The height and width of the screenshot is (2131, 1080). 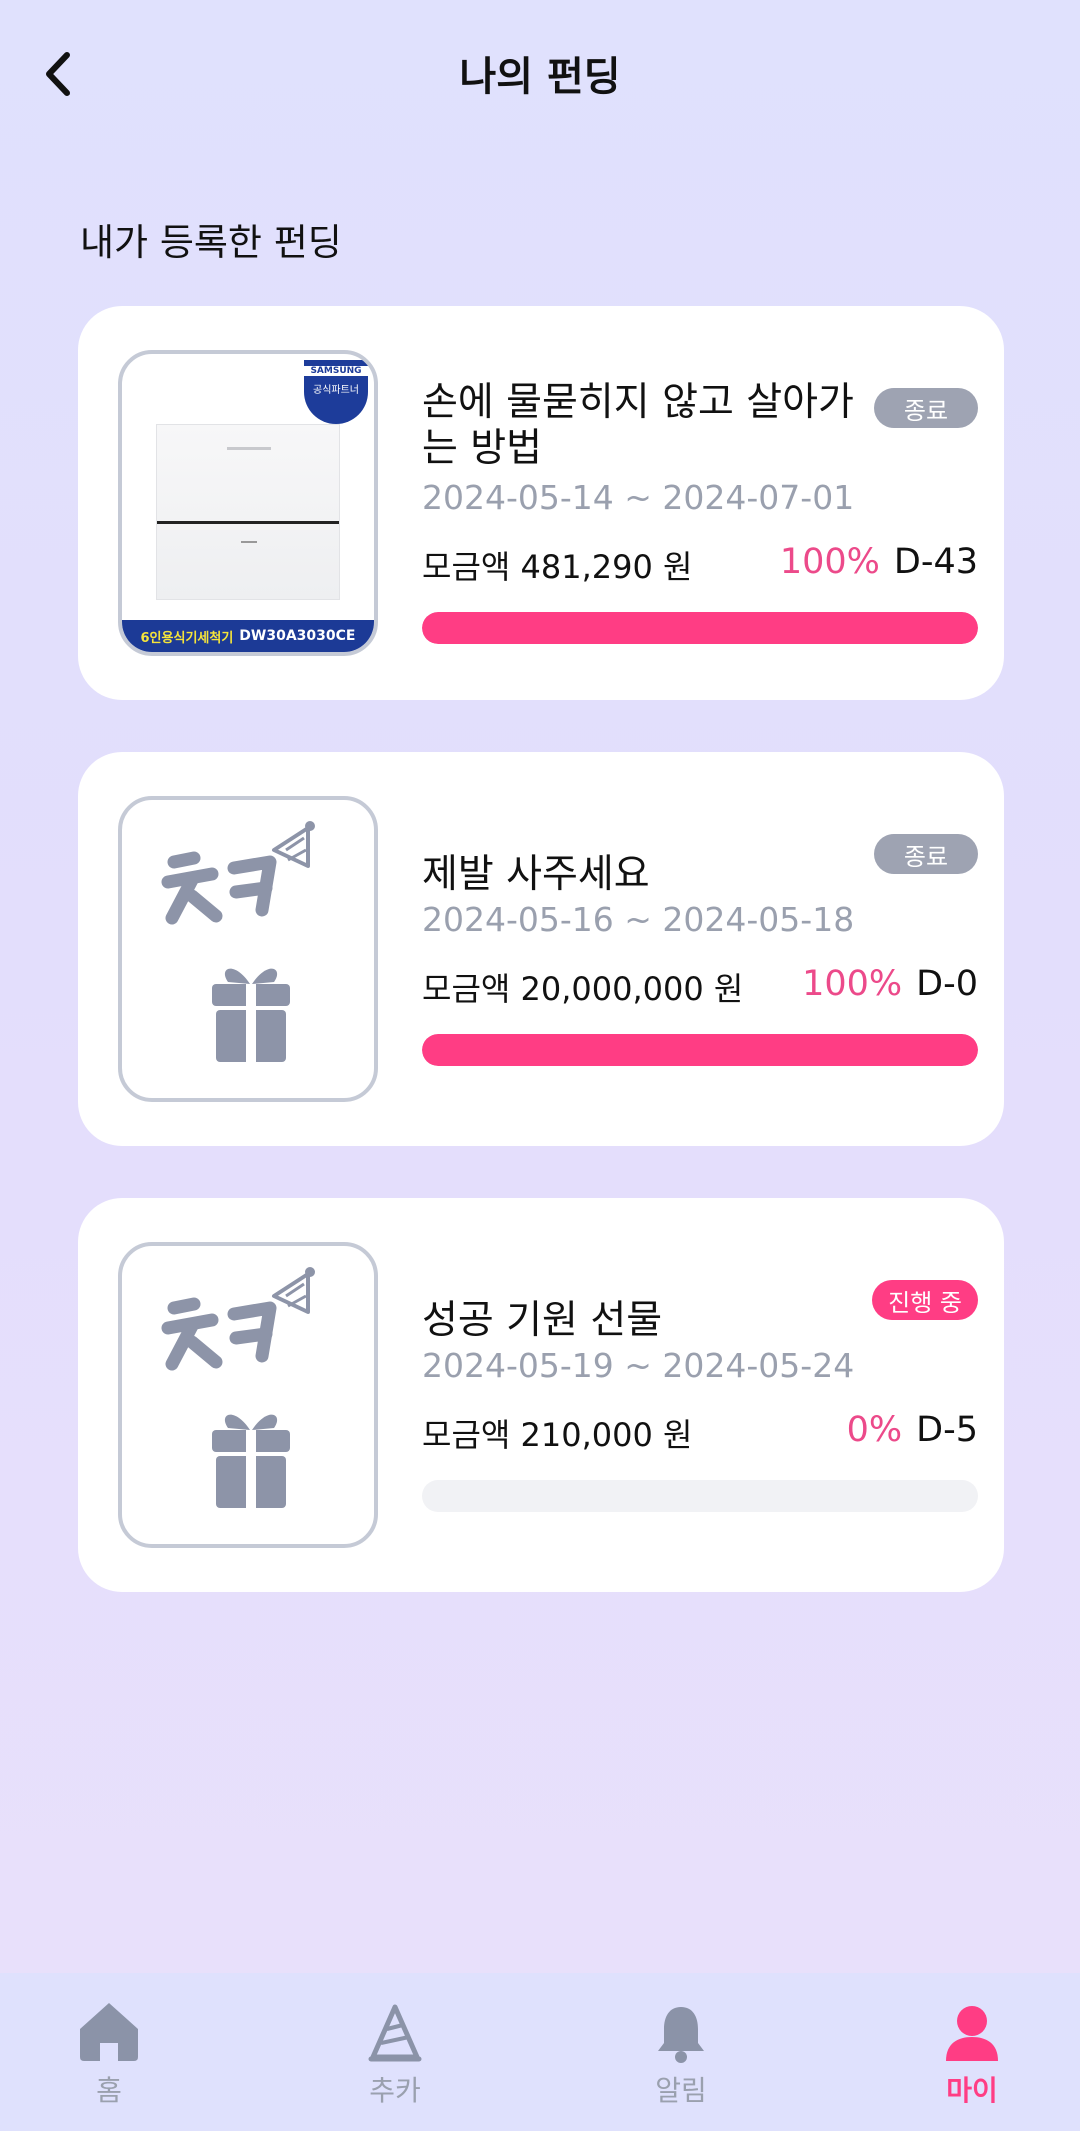 What do you see at coordinates (681, 2035) in the screenshot?
I see `bell-icon` at bounding box center [681, 2035].